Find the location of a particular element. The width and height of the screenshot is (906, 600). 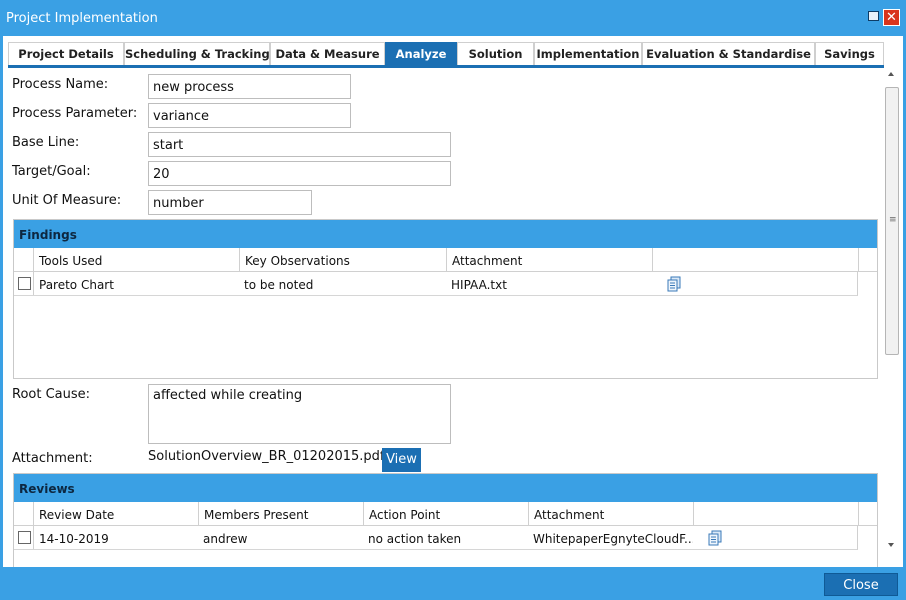

base-line-field: start is located at coordinates (299, 144).